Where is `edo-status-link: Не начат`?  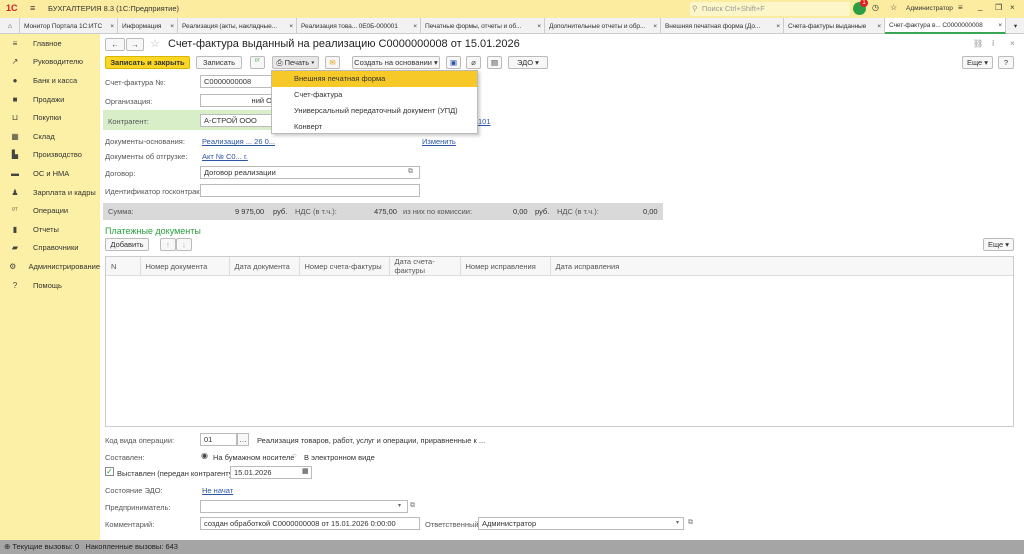
edo-status-link: Не начат is located at coordinates (217, 490).